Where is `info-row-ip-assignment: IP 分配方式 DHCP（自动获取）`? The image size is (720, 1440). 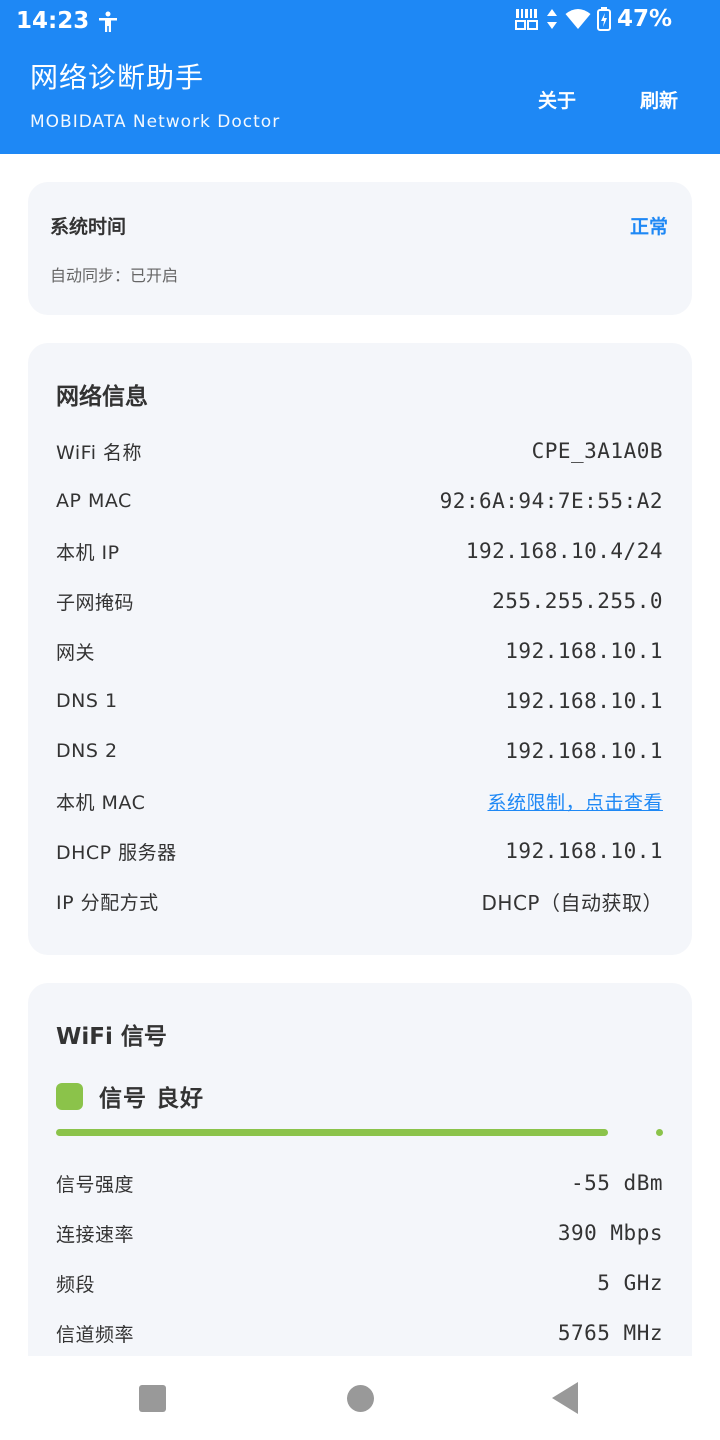 info-row-ip-assignment: IP 分配方式 DHCP（自动获取） is located at coordinates (359, 901).